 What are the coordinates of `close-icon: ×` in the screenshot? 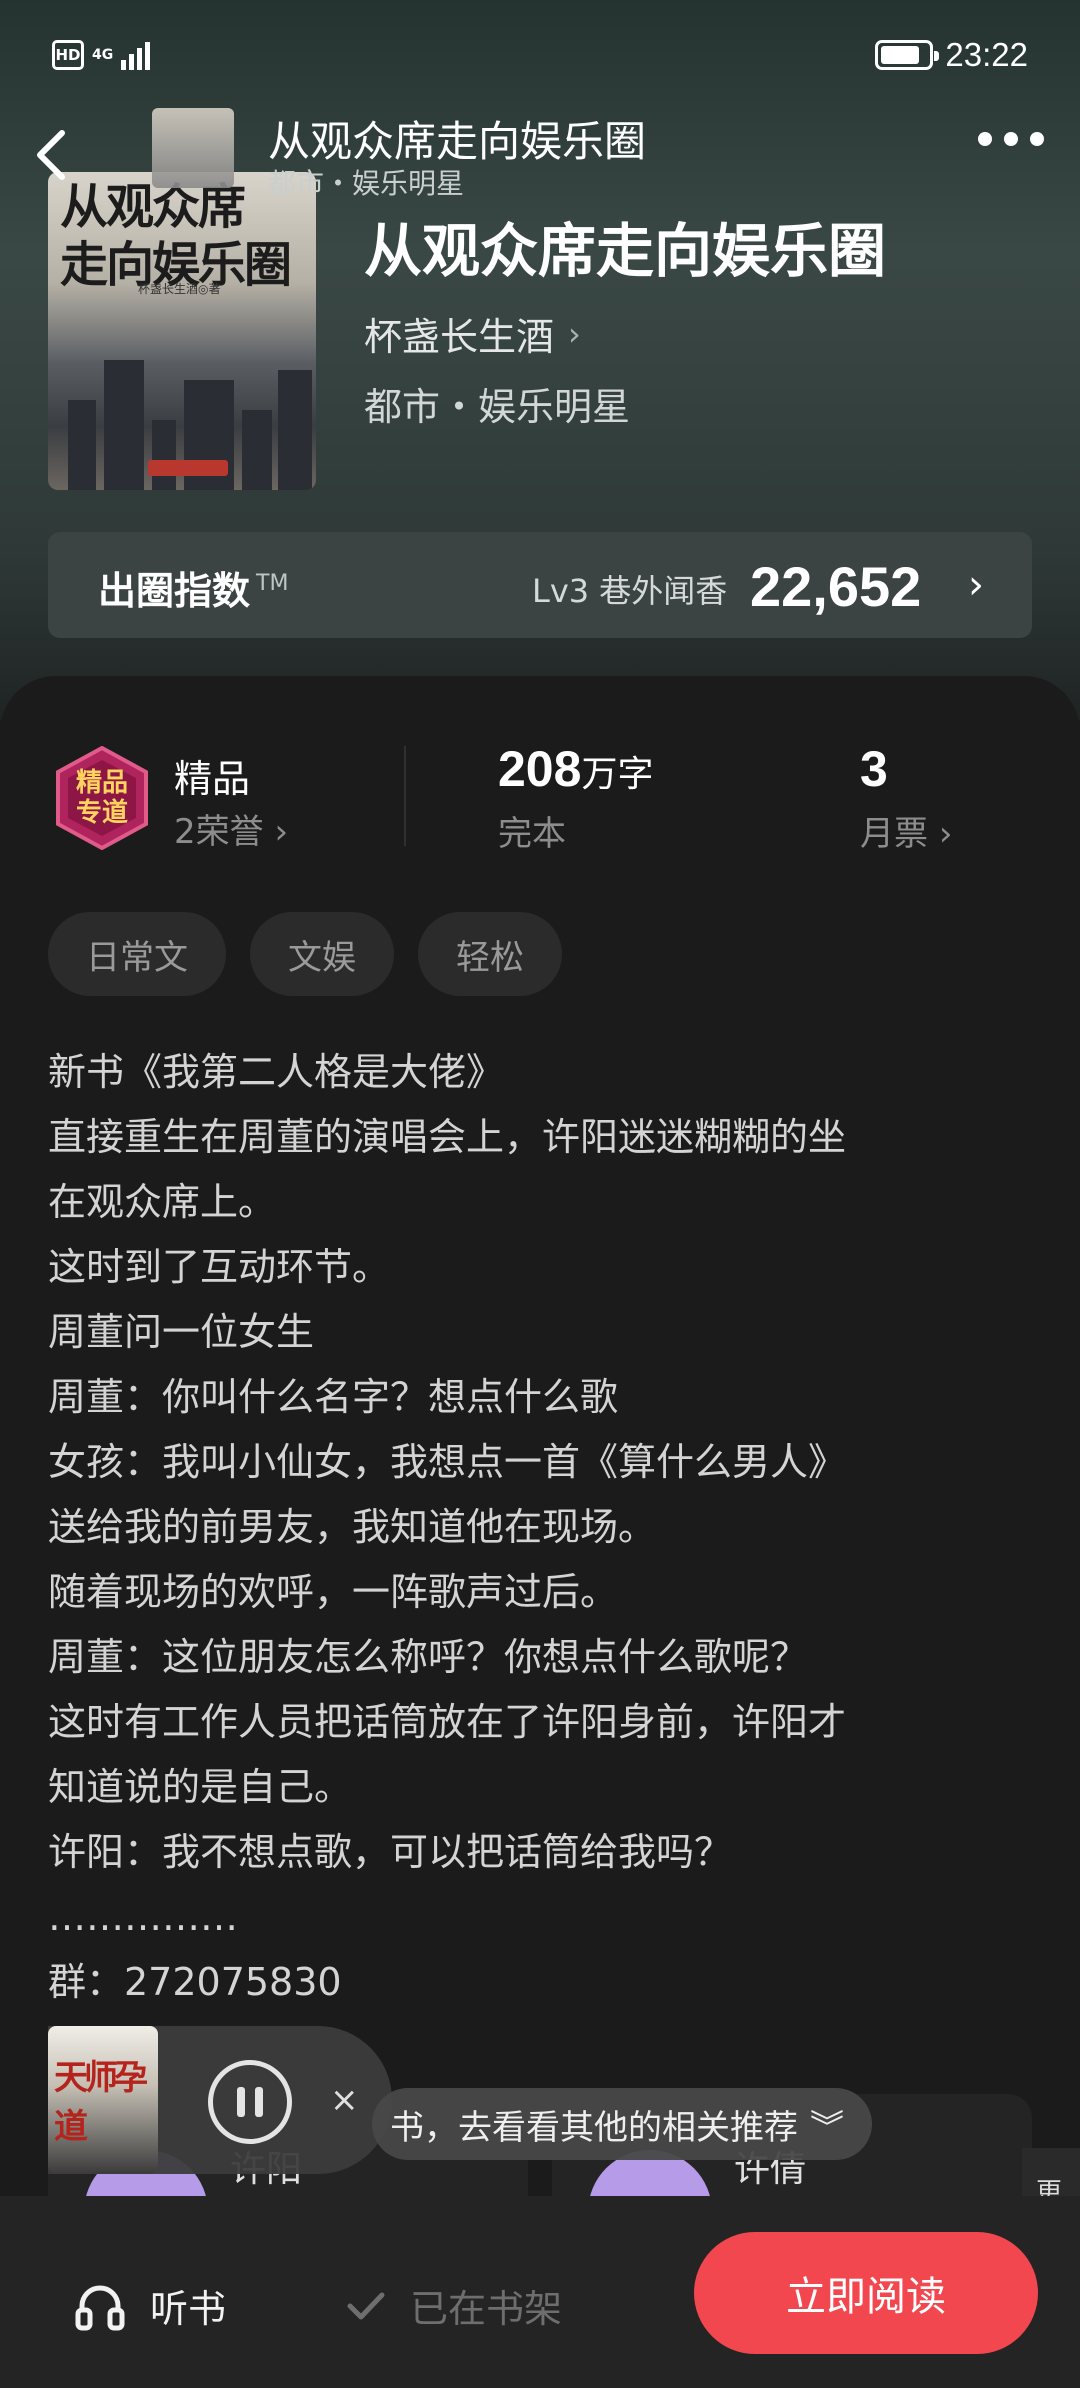 It's located at (344, 2100).